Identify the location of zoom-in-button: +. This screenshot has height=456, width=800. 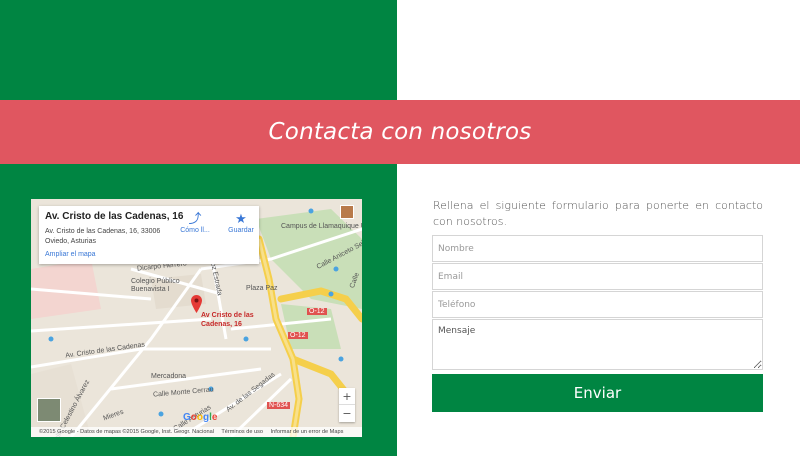
(347, 396).